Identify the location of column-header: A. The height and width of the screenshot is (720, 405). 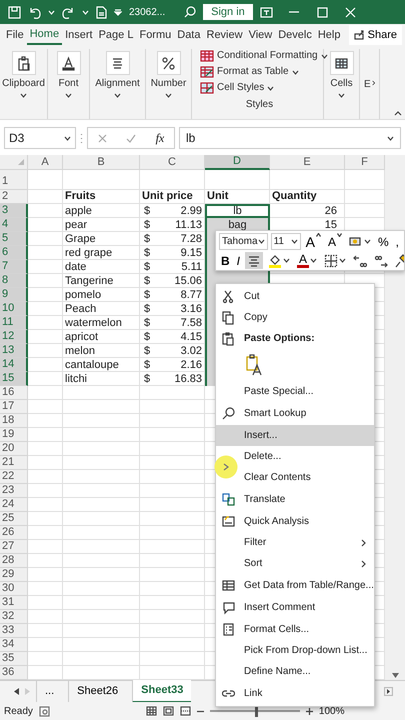
(45, 162).